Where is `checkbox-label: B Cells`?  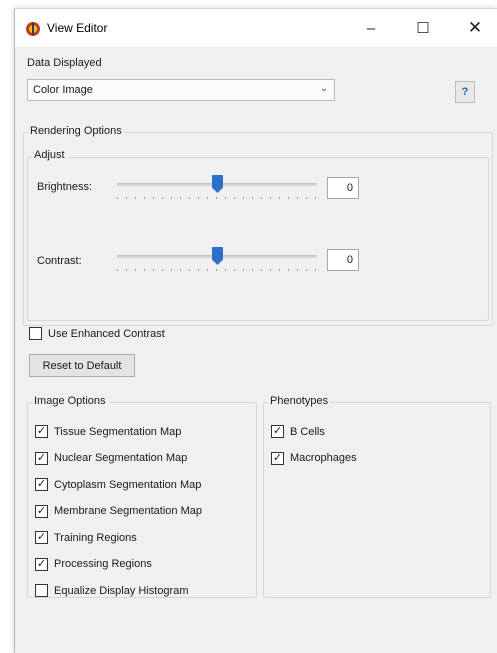 checkbox-label: B Cells is located at coordinates (307, 431).